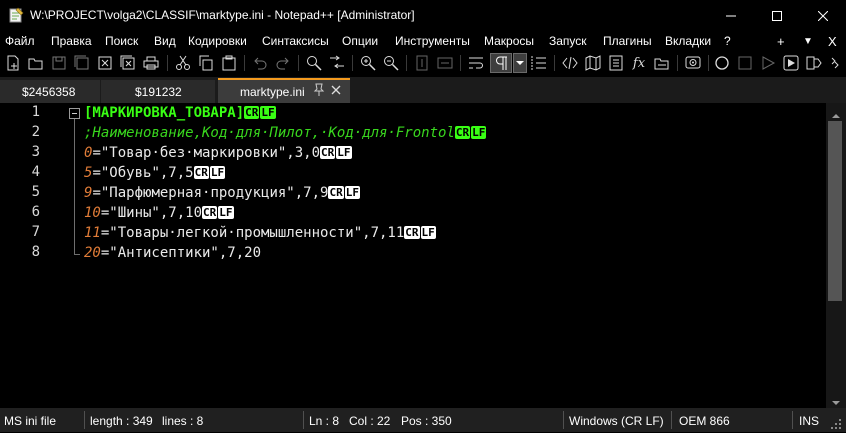 The height and width of the screenshot is (433, 846). What do you see at coordinates (151, 213) in the screenshot?
I see `ini-value: ="Шины",7,10` at bounding box center [151, 213].